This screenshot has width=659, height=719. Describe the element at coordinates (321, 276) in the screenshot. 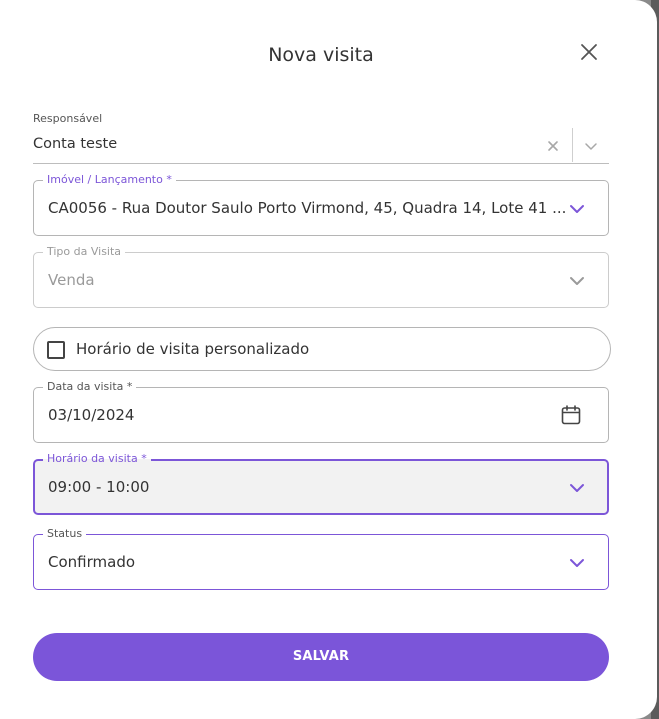

I see `tipo-visita-select: Tipo da Visita Venda` at that location.